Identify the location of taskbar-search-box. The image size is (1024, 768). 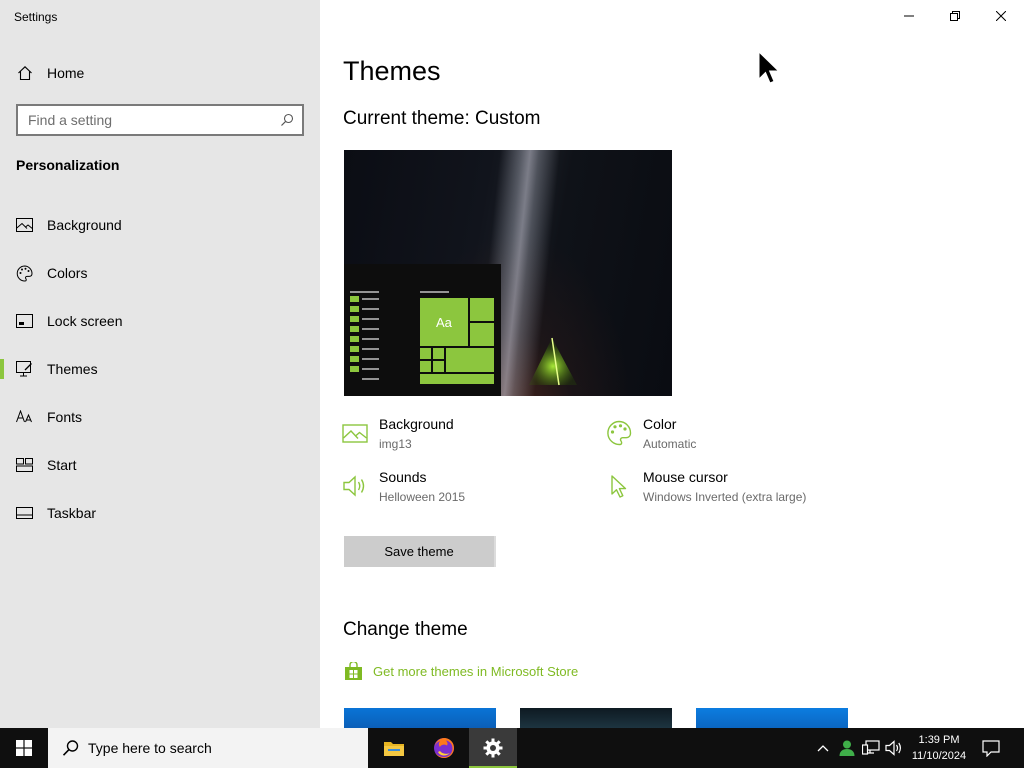
(208, 748).